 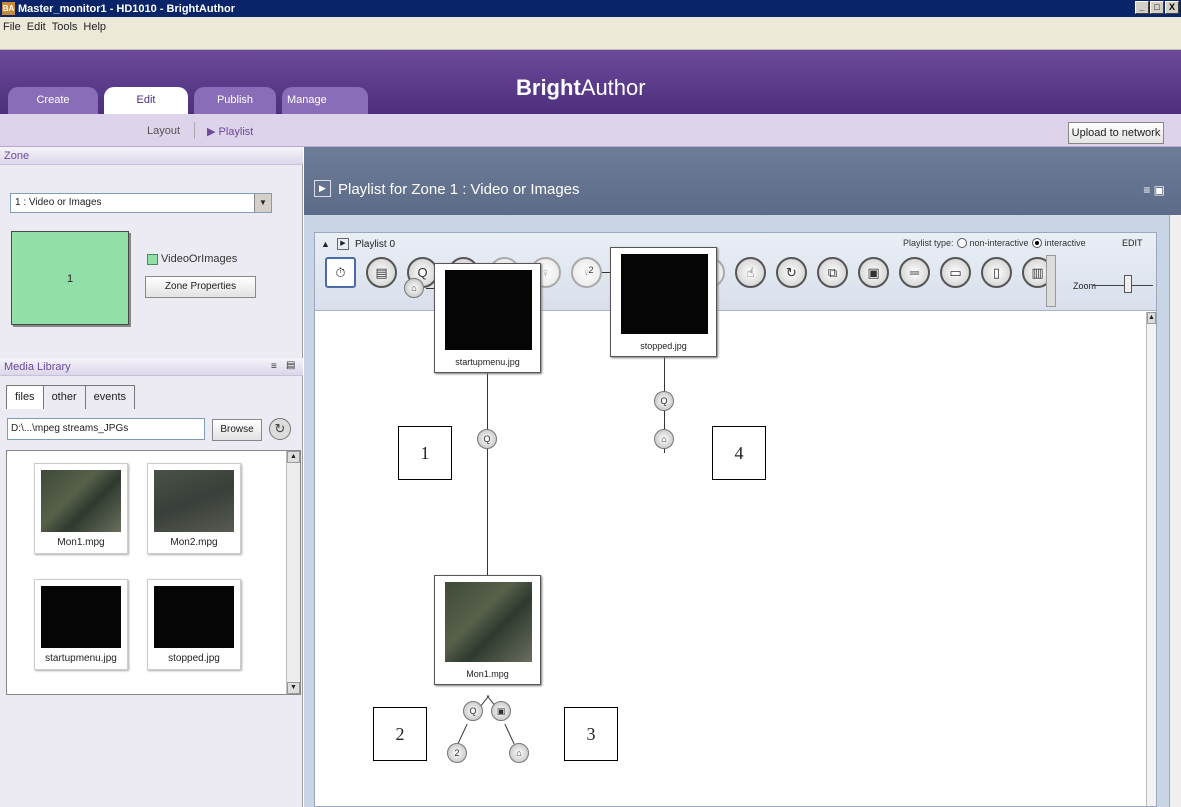 I want to click on zone-preview: 1, so click(x=70, y=278).